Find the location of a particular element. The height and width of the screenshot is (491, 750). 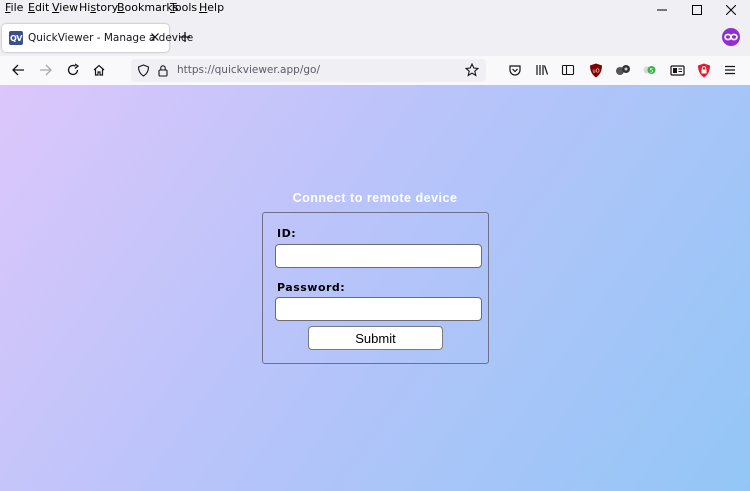

extension-green-icon: 5 is located at coordinates (649, 70).